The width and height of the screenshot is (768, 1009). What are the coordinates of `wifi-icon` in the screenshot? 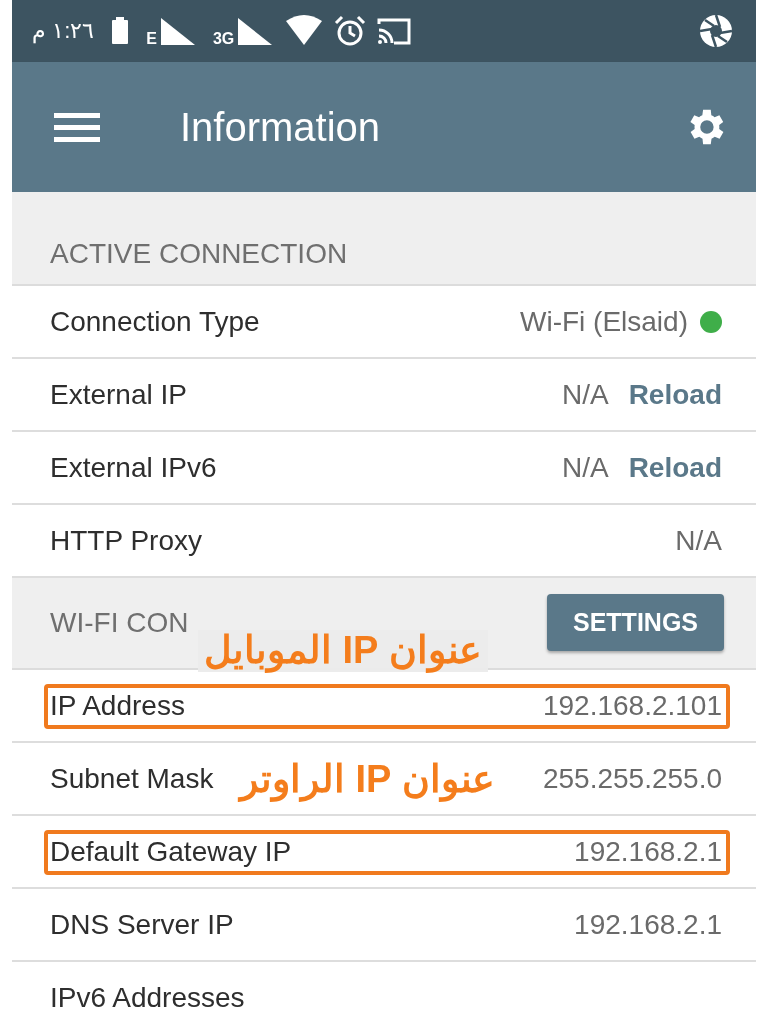 It's located at (304, 31).